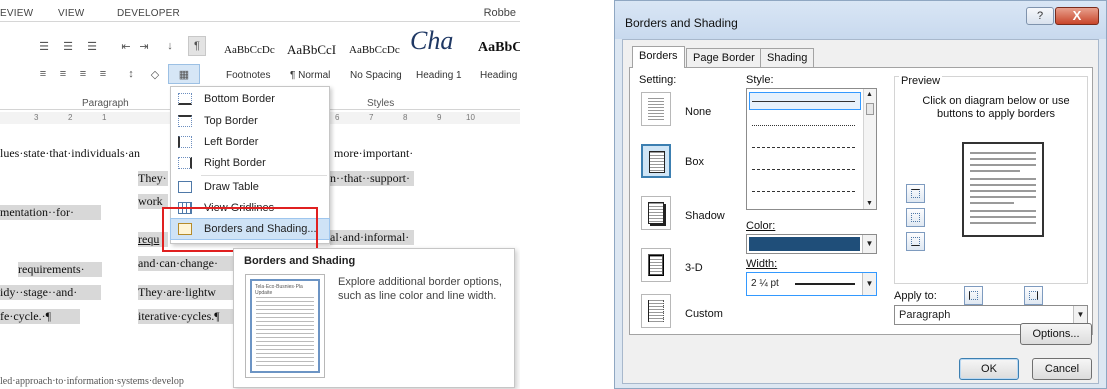 The image size is (1107, 389). I want to click on top-border-toggle-icon, so click(915, 193).